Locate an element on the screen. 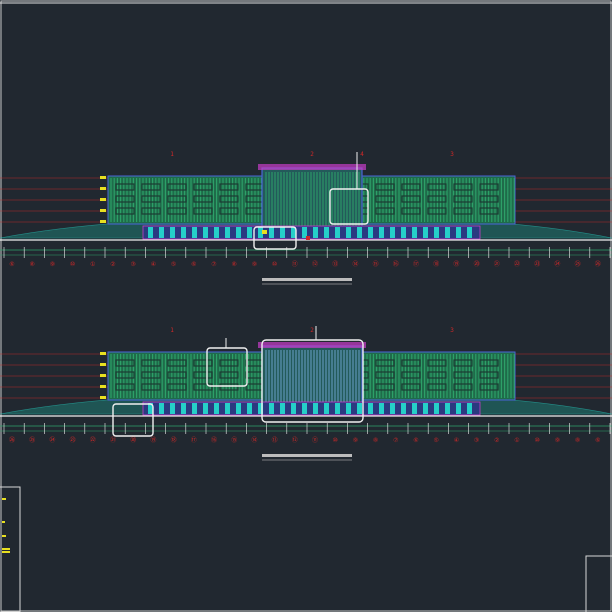  axis-label: ① is located at coordinates (516, 440).